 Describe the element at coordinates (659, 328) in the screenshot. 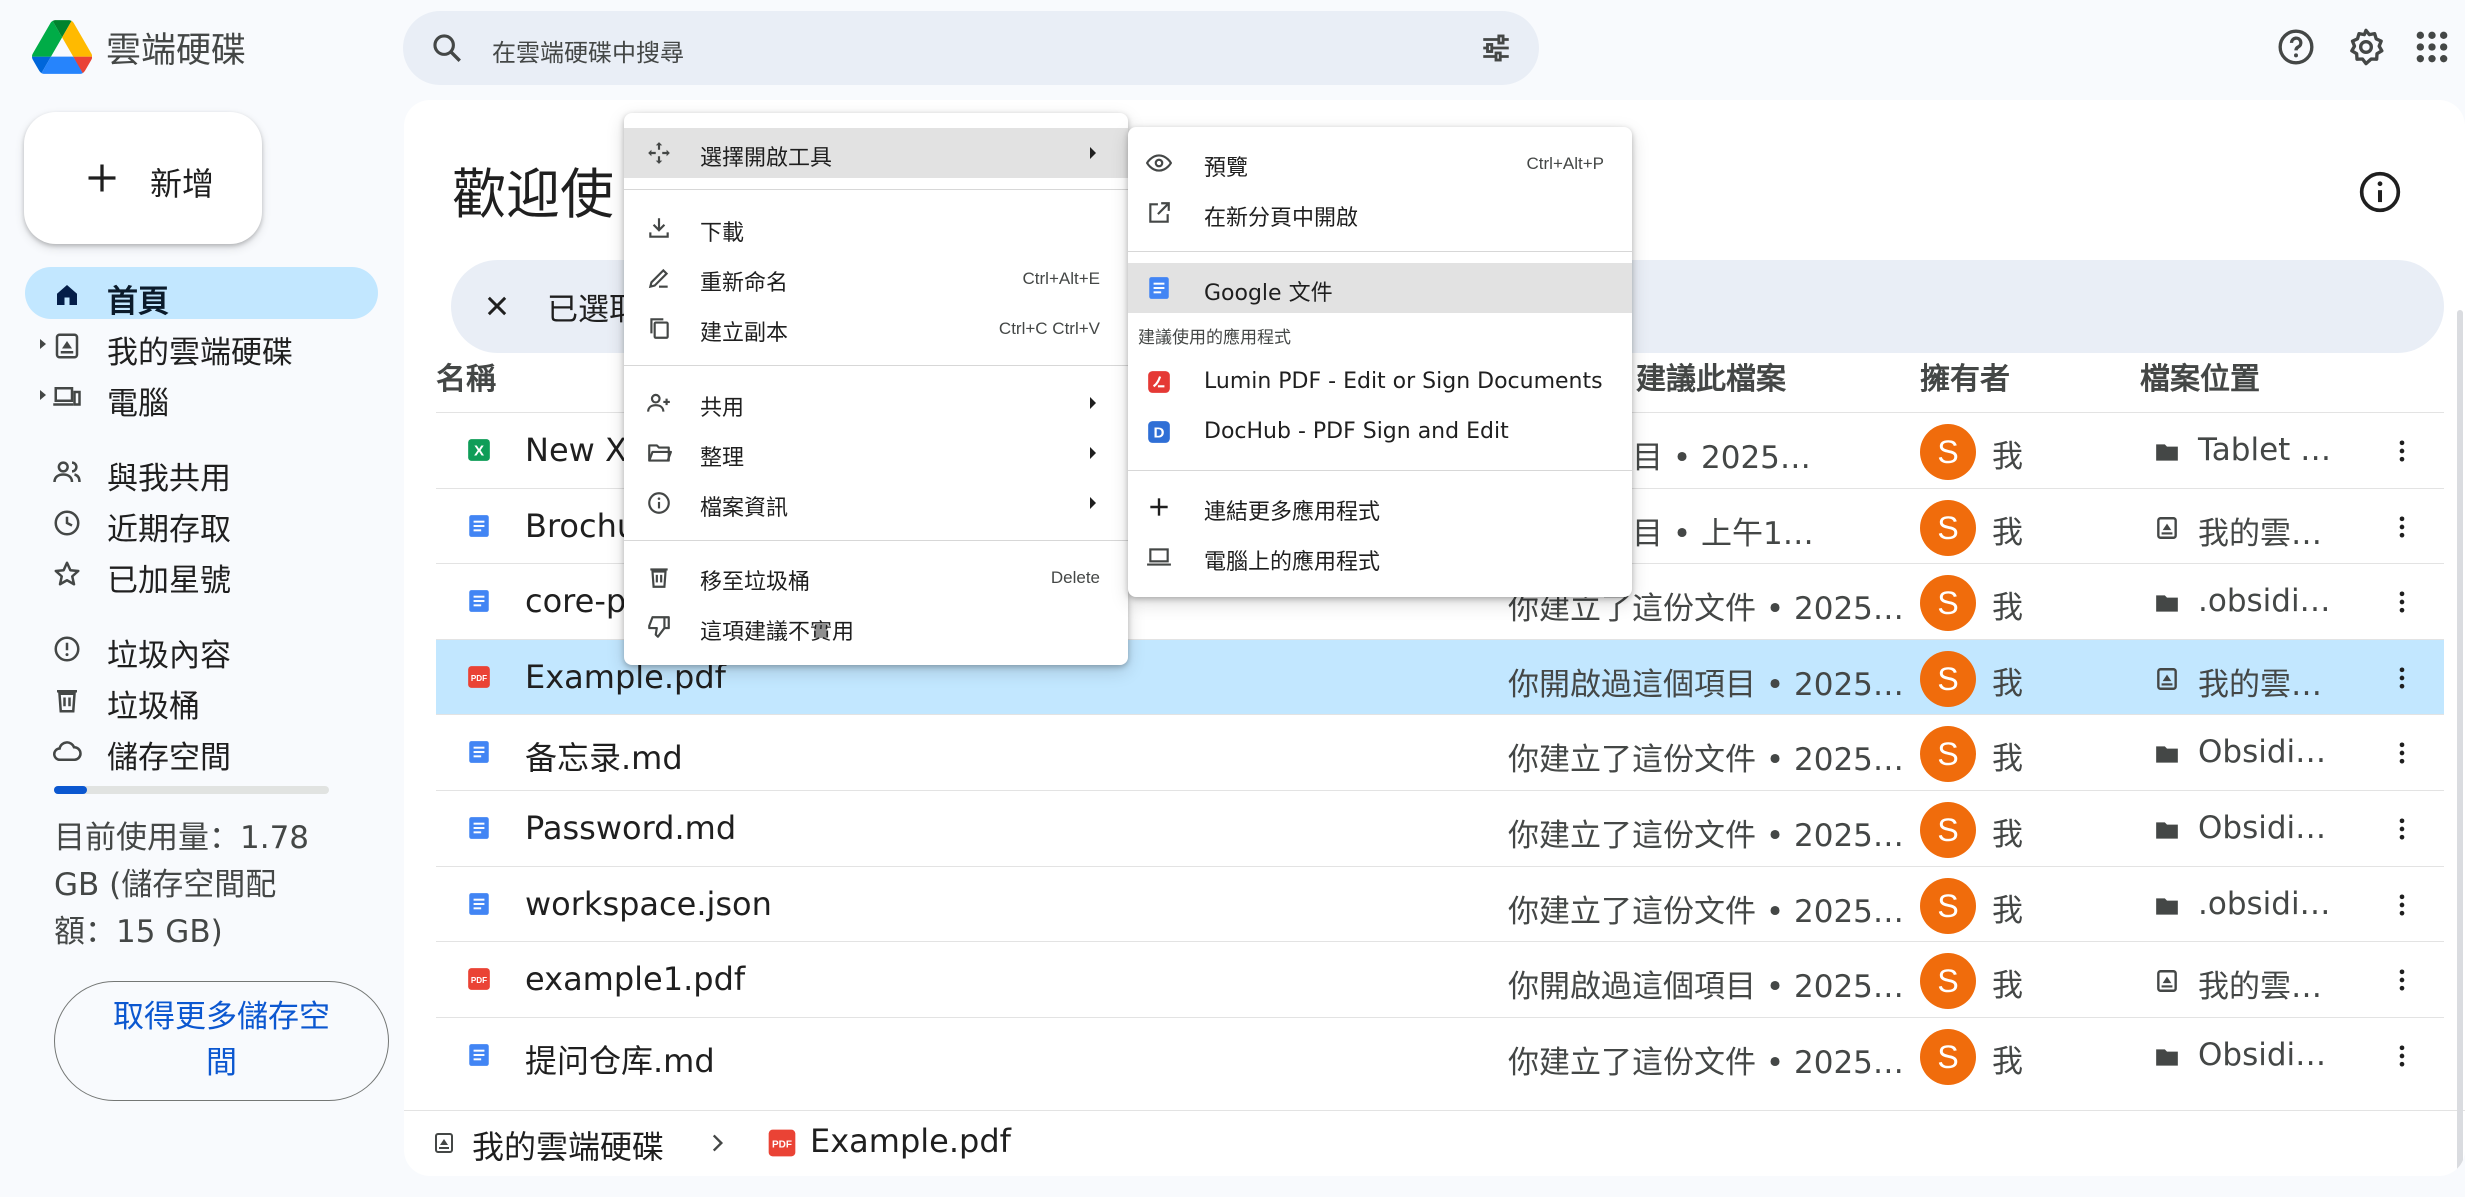

I see `copy-icon` at that location.